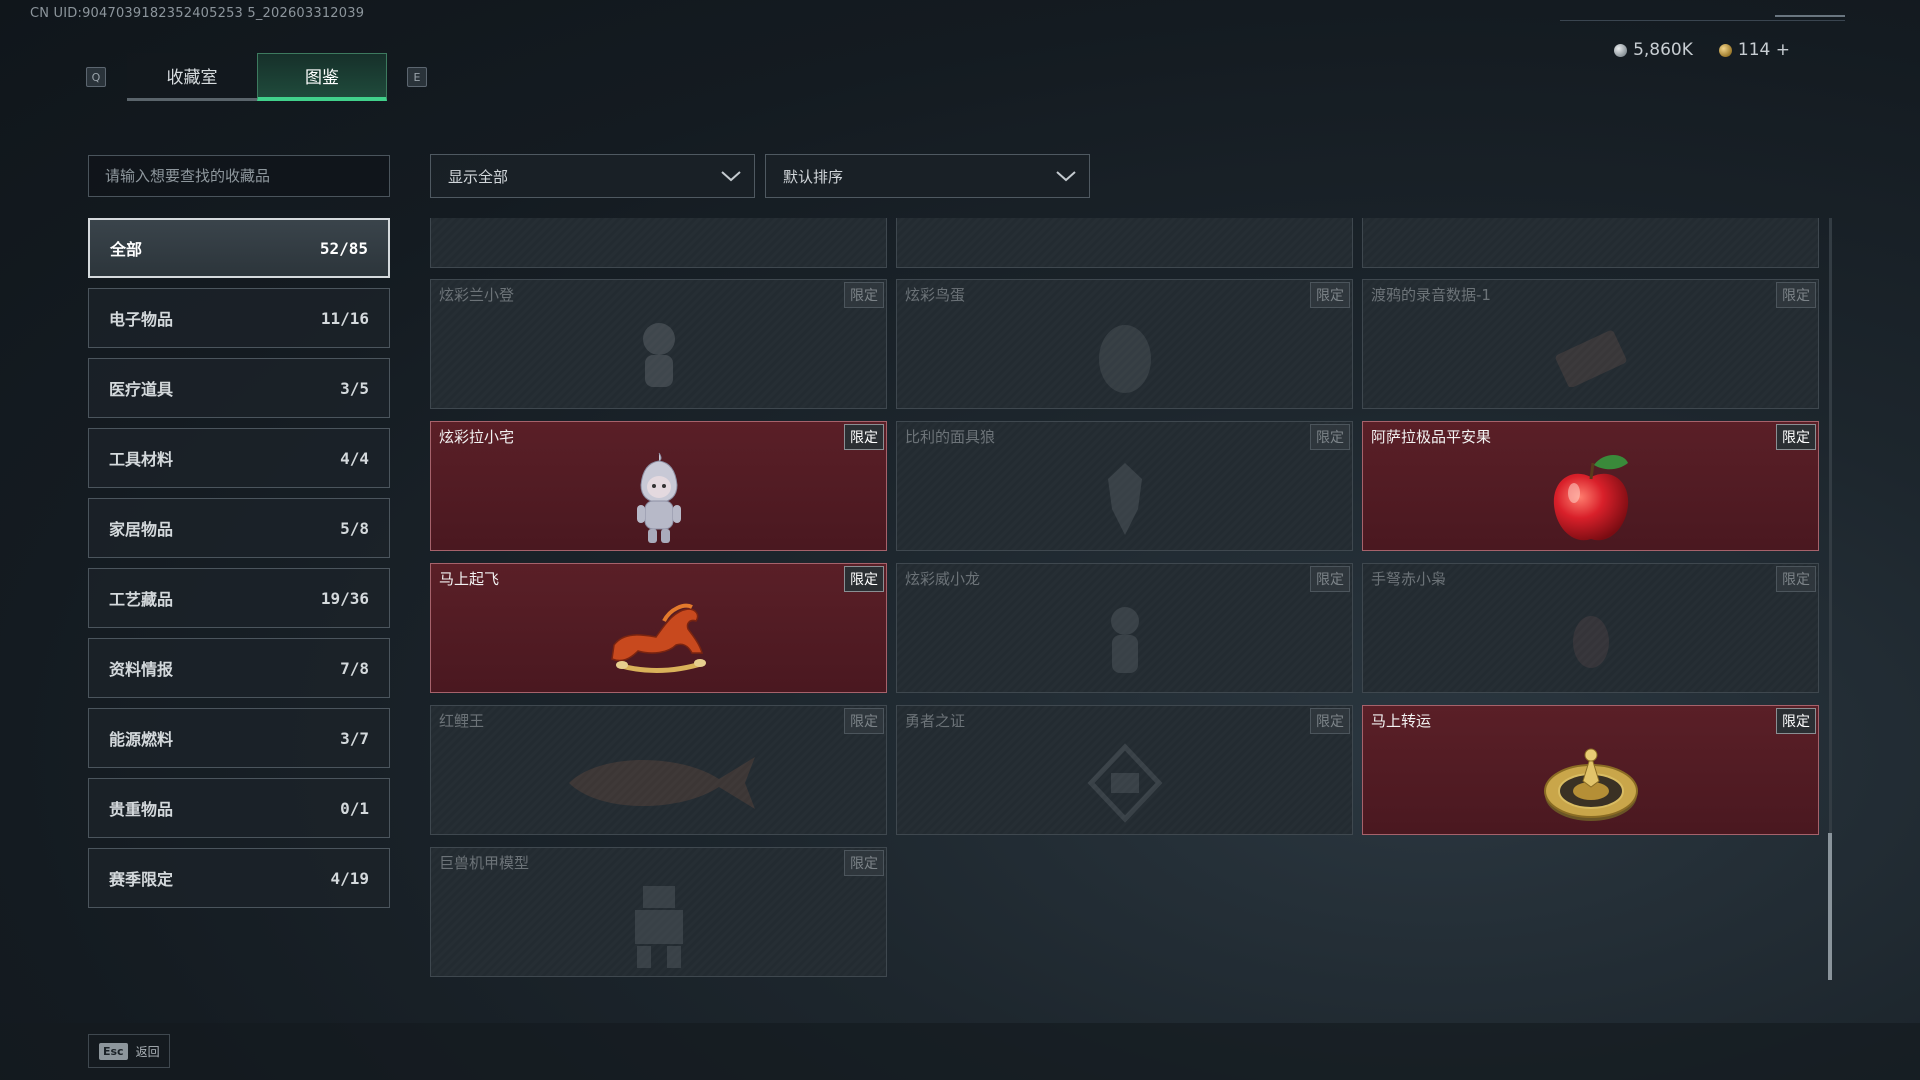  I want to click on category-tools: 工具材料 4/4, so click(239, 458).